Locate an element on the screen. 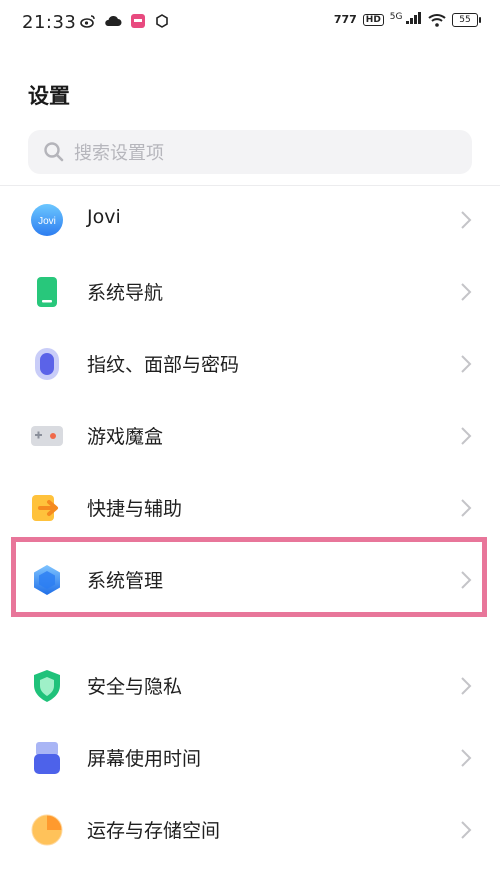  settings-item-game-box: 游戏魔盒 is located at coordinates (250, 436).